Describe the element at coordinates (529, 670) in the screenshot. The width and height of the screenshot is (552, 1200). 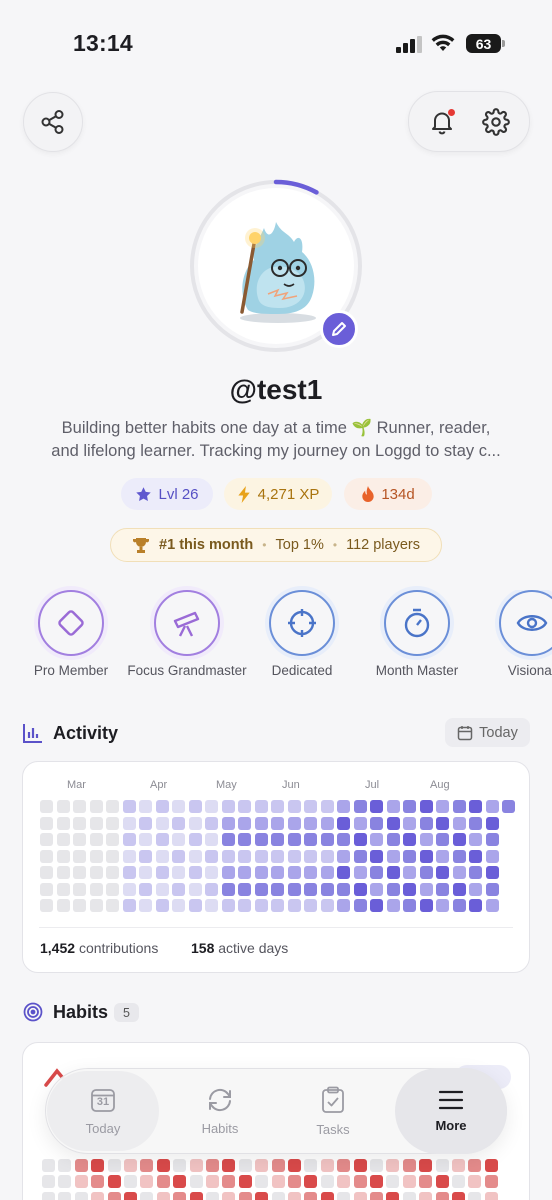
I see `badge-label: Visionar` at that location.